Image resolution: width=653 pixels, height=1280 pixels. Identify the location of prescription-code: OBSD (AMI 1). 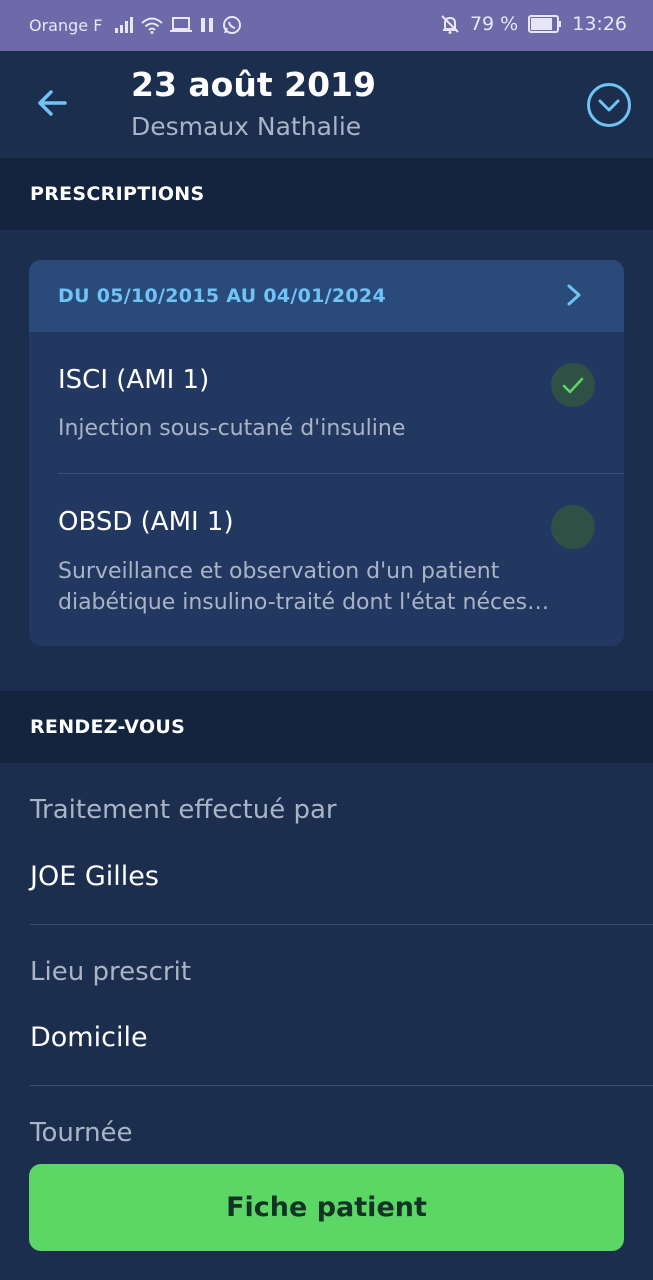
(146, 522).